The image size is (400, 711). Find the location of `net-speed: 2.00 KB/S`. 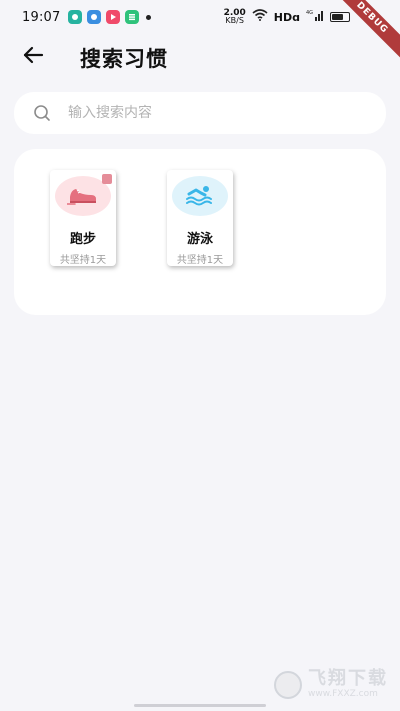

net-speed: 2.00 KB/S is located at coordinates (235, 17).